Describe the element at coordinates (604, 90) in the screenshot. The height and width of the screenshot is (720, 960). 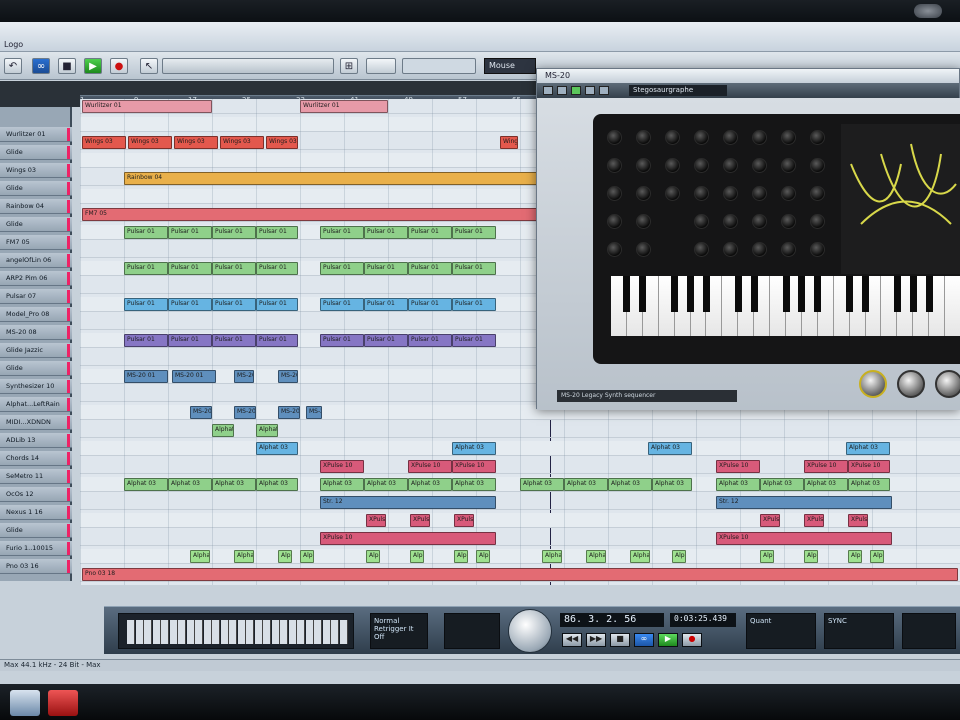
I see `arrow-icon` at that location.